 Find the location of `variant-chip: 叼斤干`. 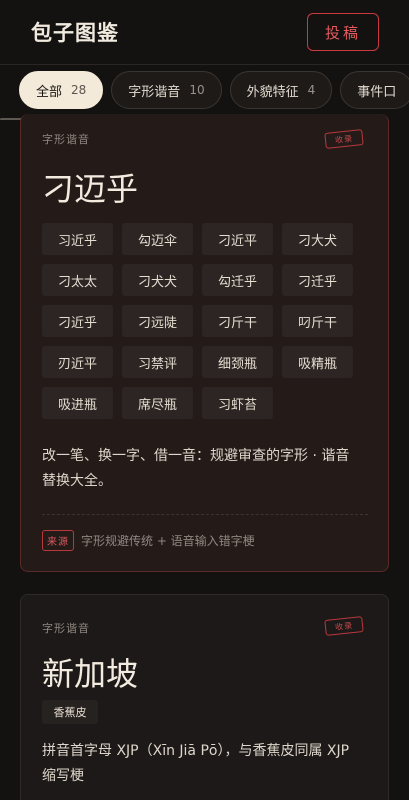

variant-chip: 叼斤干 is located at coordinates (317, 321).